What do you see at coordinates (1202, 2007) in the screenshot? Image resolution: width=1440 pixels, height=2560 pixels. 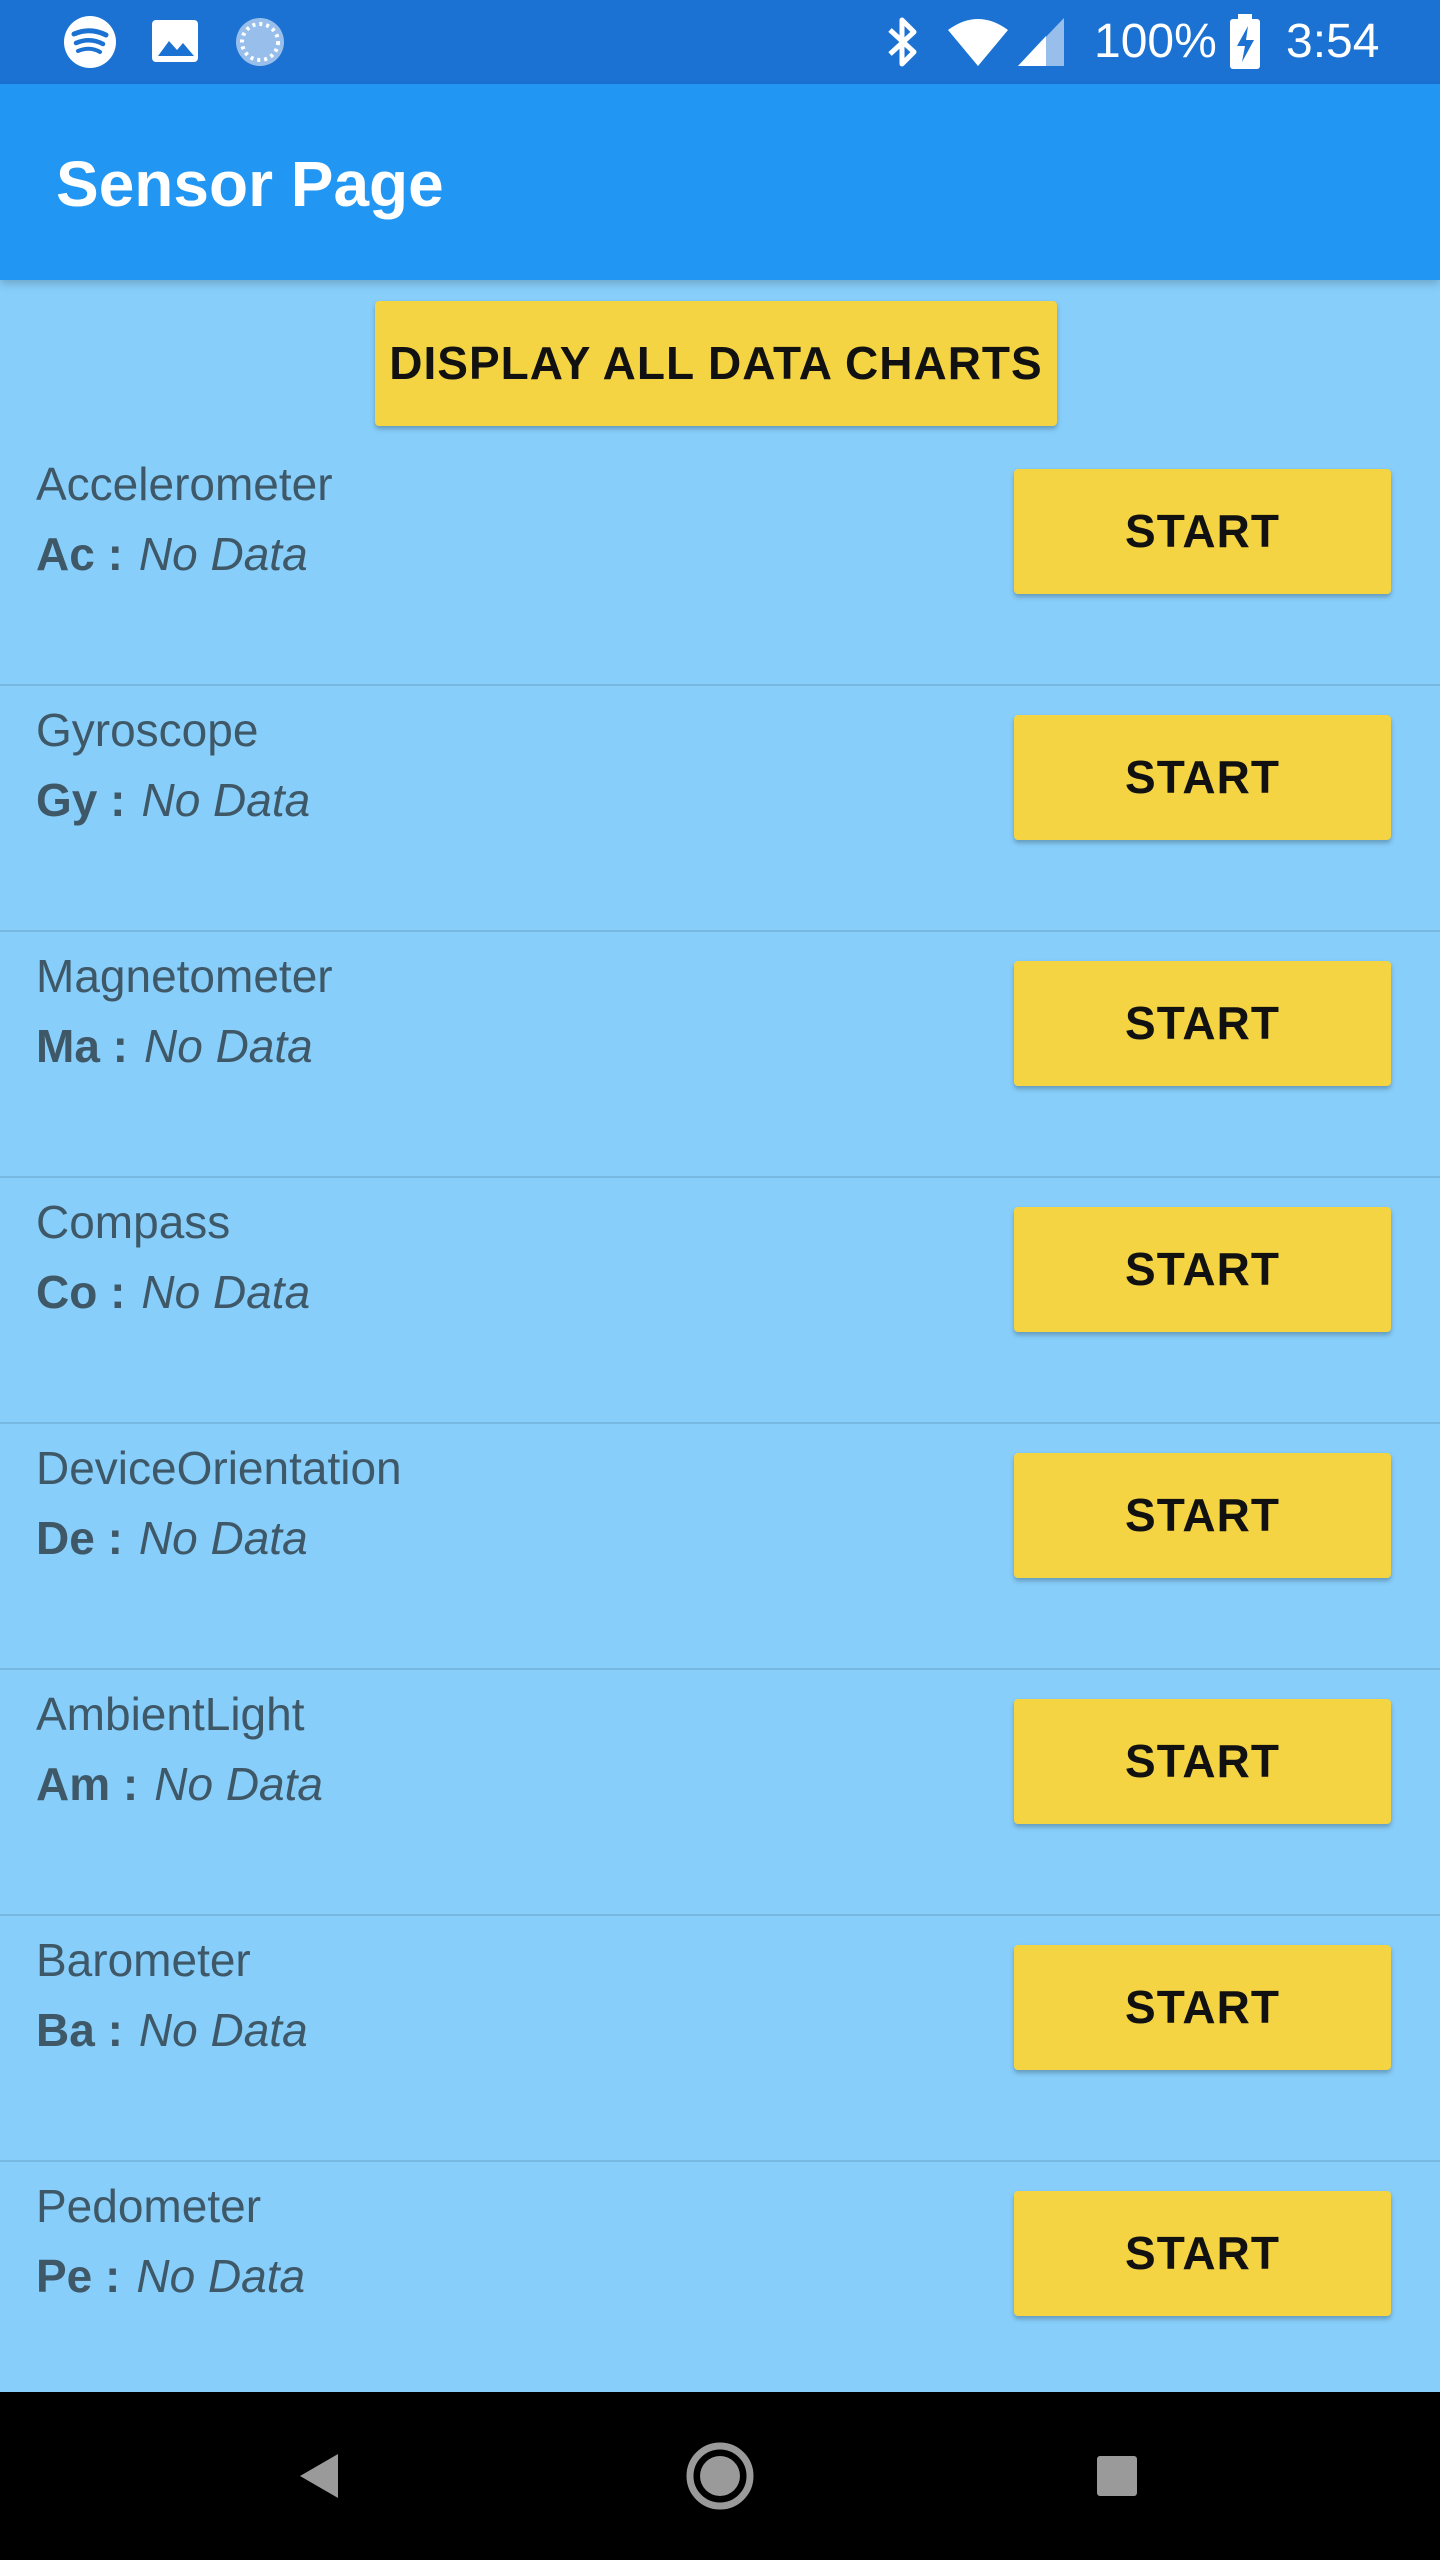 I see `start-button-barometer: START` at bounding box center [1202, 2007].